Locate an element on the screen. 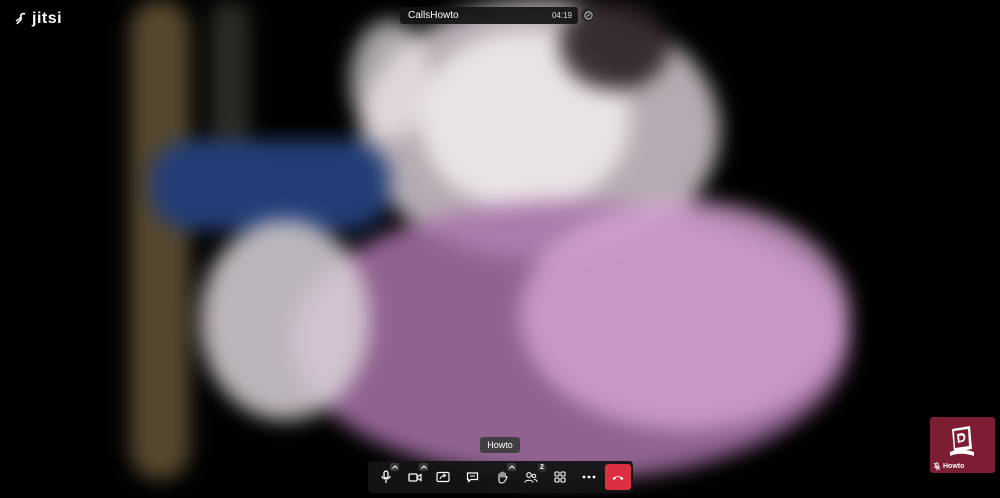 Image resolution: width=1000 pixels, height=498 pixels. meeting-title-box: CallsHowto 04:19 is located at coordinates (489, 15).